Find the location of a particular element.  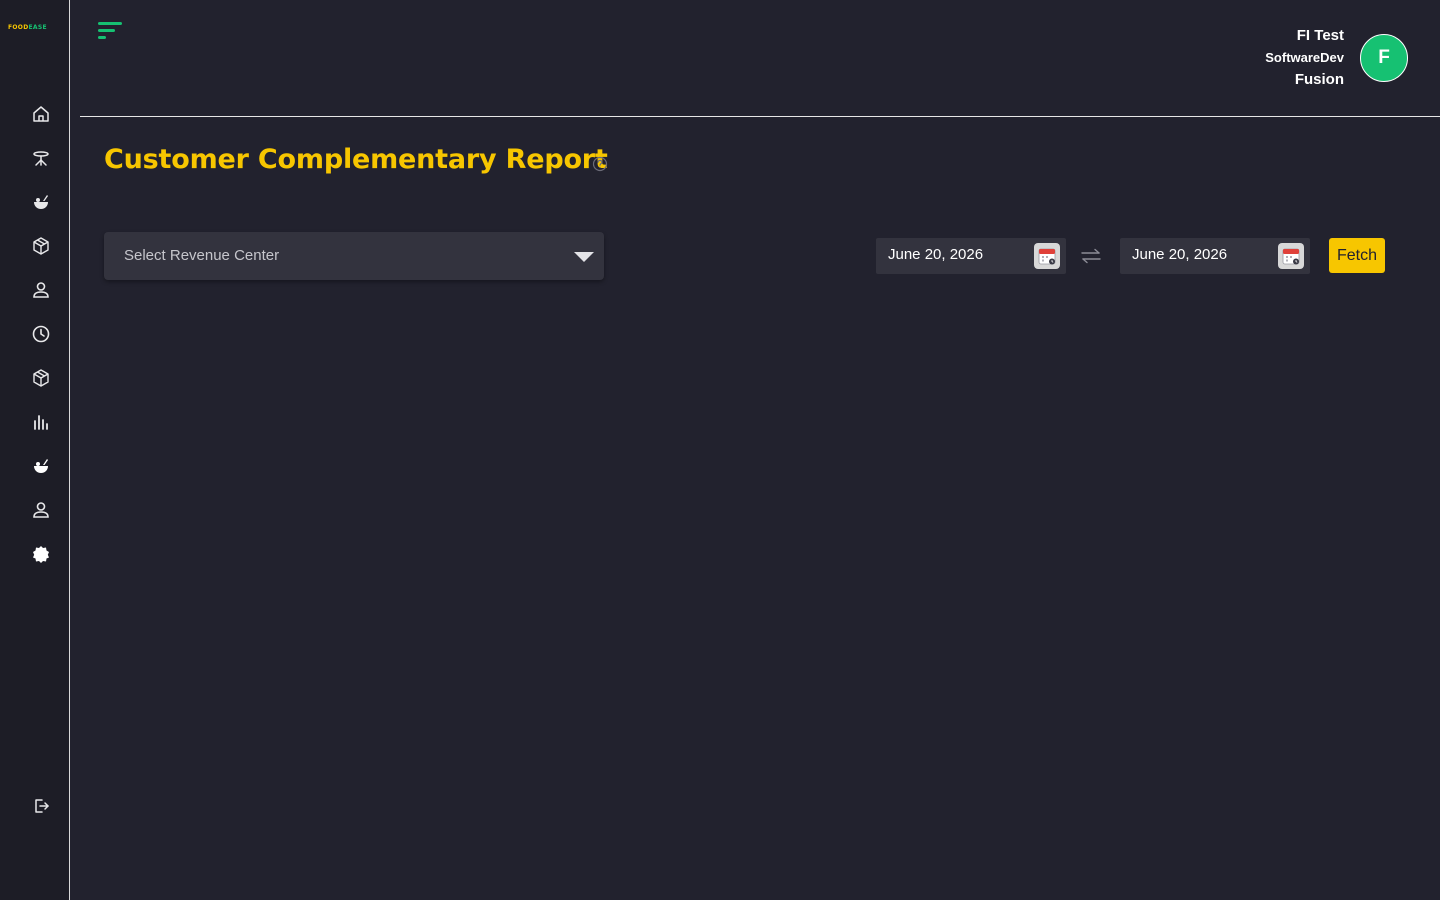

logout-icon is located at coordinates (42, 806).